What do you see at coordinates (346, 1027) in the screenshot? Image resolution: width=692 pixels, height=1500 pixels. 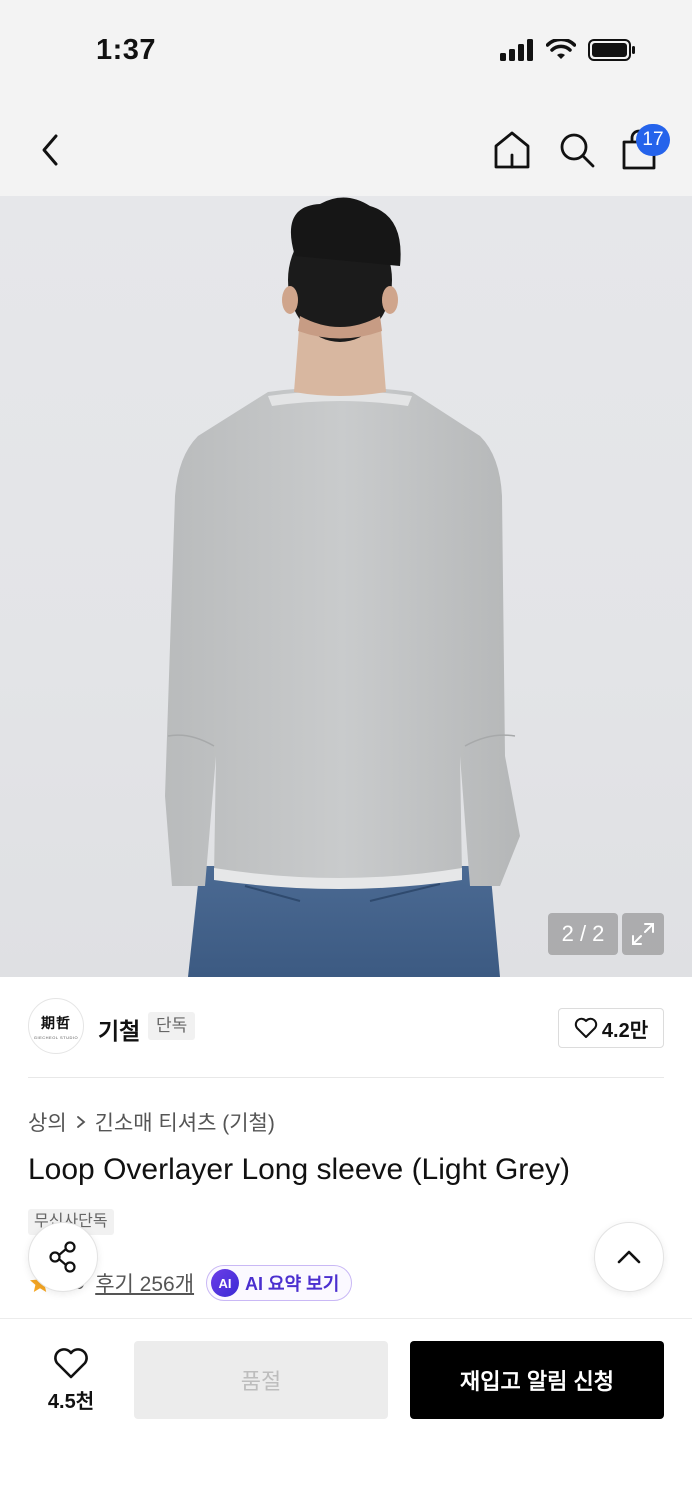 I see `brand-row: 期哲 GIECHEOL STUDIO 기철 단독 4.2만` at bounding box center [346, 1027].